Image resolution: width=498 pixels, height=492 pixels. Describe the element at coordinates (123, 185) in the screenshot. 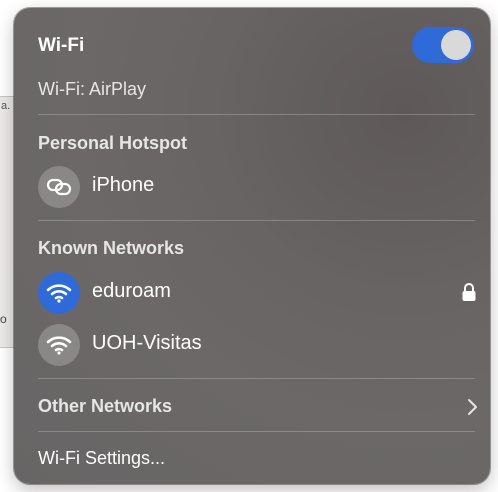

I see `hotspot-item-label: iPhone` at that location.